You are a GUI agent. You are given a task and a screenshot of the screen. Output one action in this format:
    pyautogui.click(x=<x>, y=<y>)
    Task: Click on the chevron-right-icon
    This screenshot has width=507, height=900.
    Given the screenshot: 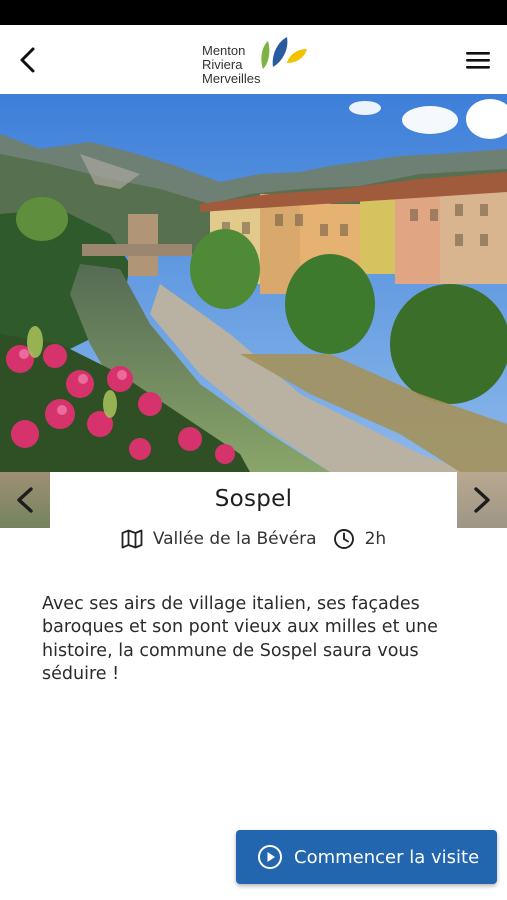 What is the action you would take?
    pyautogui.click(x=482, y=500)
    